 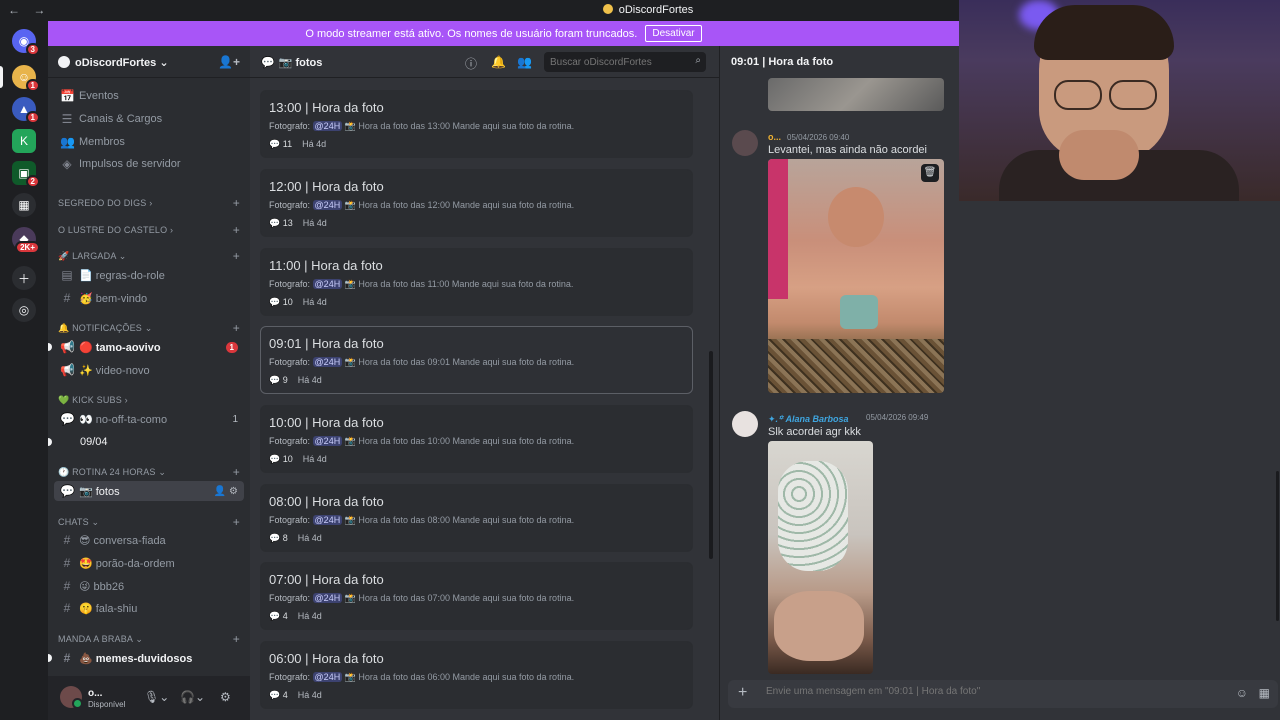 I want to click on emoji-icon: ☺, so click(x=1242, y=693).